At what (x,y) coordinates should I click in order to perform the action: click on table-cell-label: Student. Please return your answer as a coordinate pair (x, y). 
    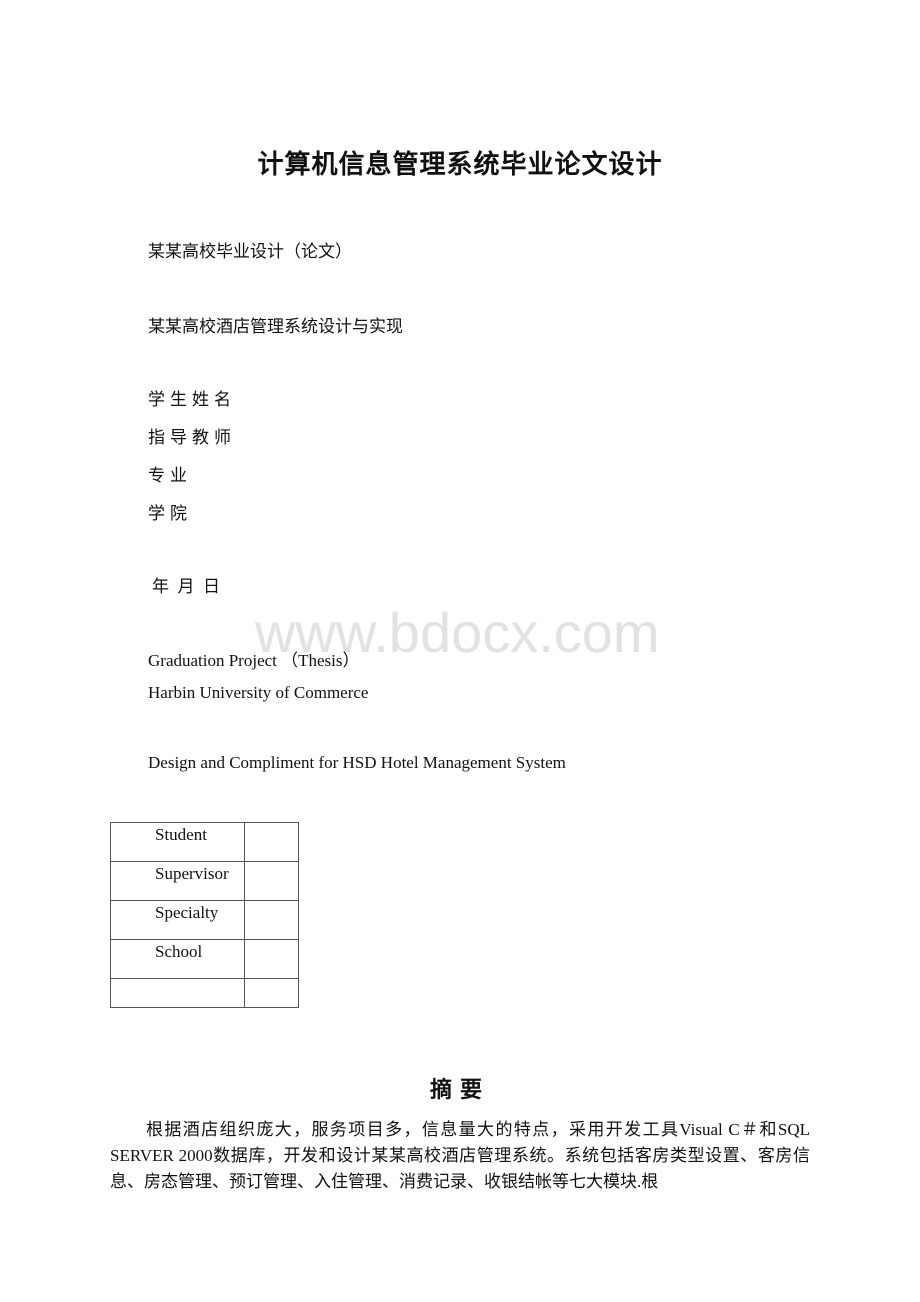
    Looking at the image, I should click on (177, 842).